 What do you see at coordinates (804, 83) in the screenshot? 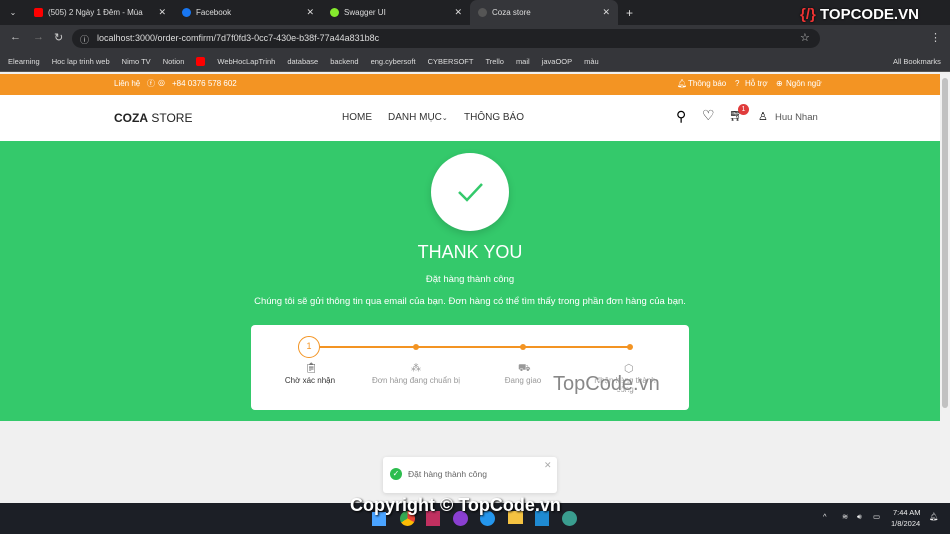
I see `language-link: Ngôn ngữ` at bounding box center [804, 83].